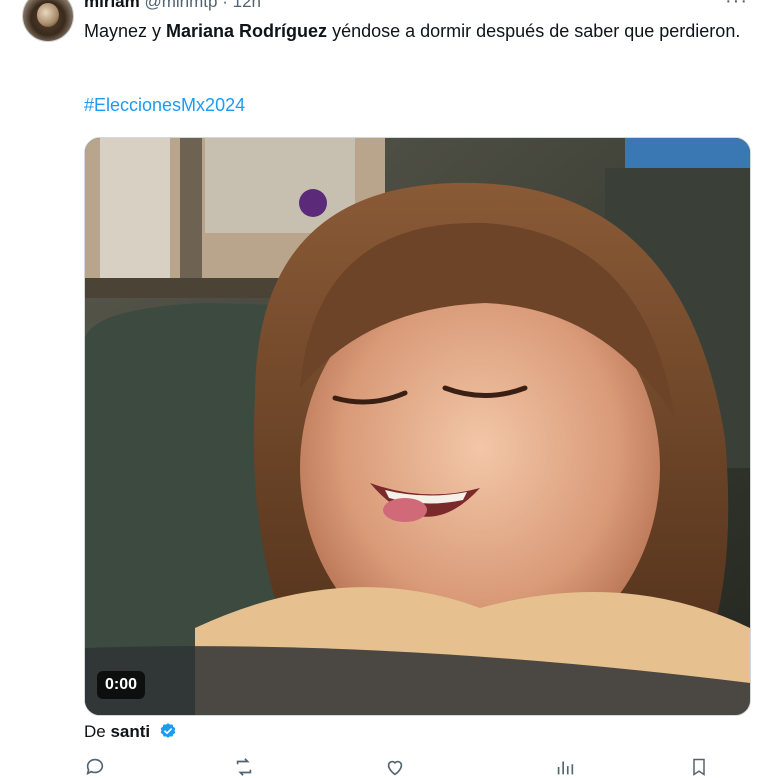  I want to click on attribution-name: santi, so click(130, 731).